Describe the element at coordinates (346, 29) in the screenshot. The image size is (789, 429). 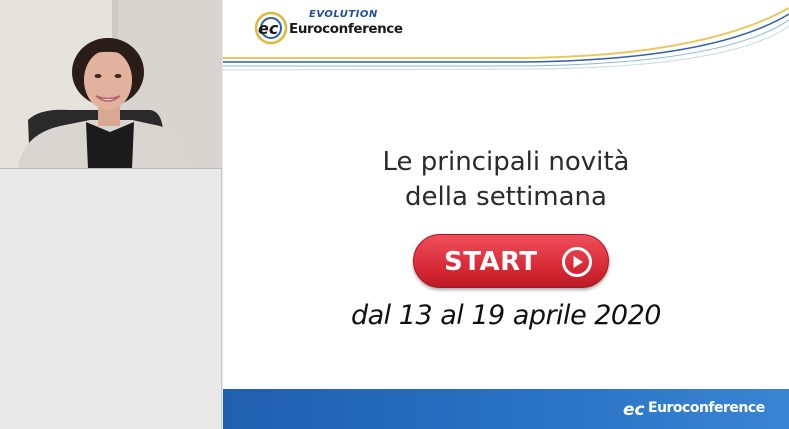
I see `logo-brand-name: Euroconference` at that location.